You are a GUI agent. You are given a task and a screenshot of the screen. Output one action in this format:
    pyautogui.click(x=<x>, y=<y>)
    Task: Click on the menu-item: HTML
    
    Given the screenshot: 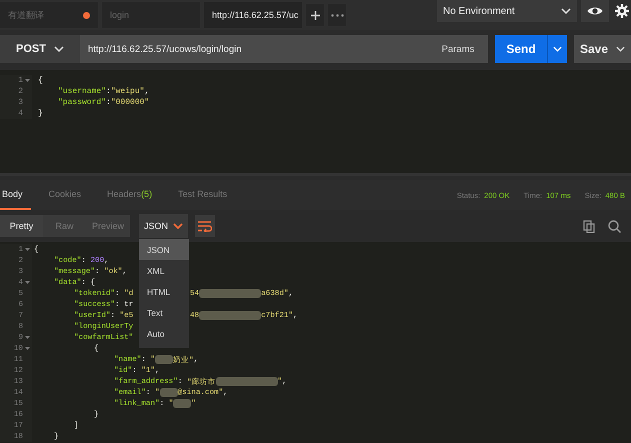 What is the action you would take?
    pyautogui.click(x=164, y=291)
    